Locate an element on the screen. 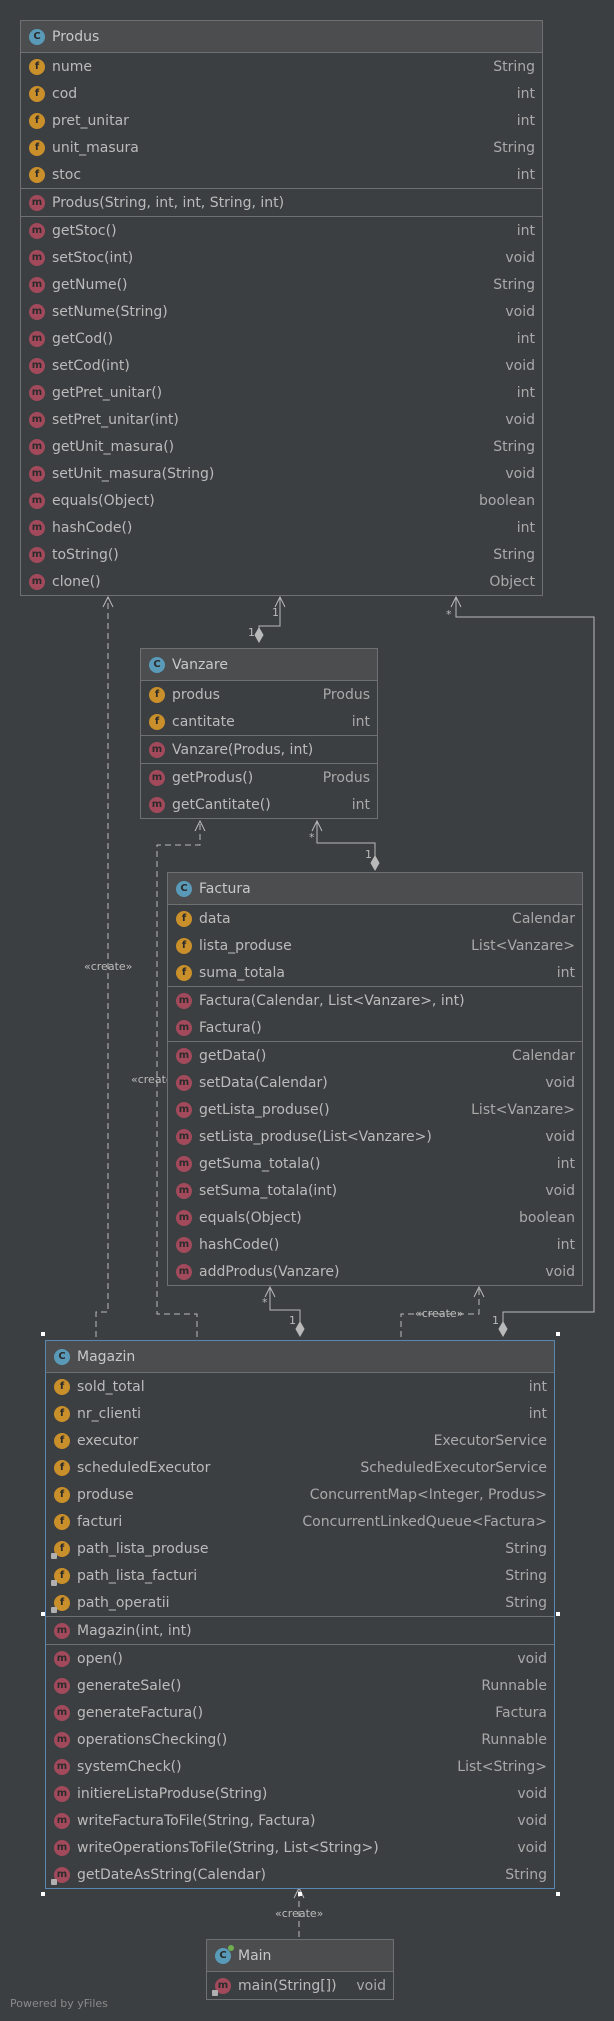 Image resolution: width=614 pixels, height=2021 pixels. method-row: m setLista_produse(List<Vanzare>) void is located at coordinates (375, 1136).